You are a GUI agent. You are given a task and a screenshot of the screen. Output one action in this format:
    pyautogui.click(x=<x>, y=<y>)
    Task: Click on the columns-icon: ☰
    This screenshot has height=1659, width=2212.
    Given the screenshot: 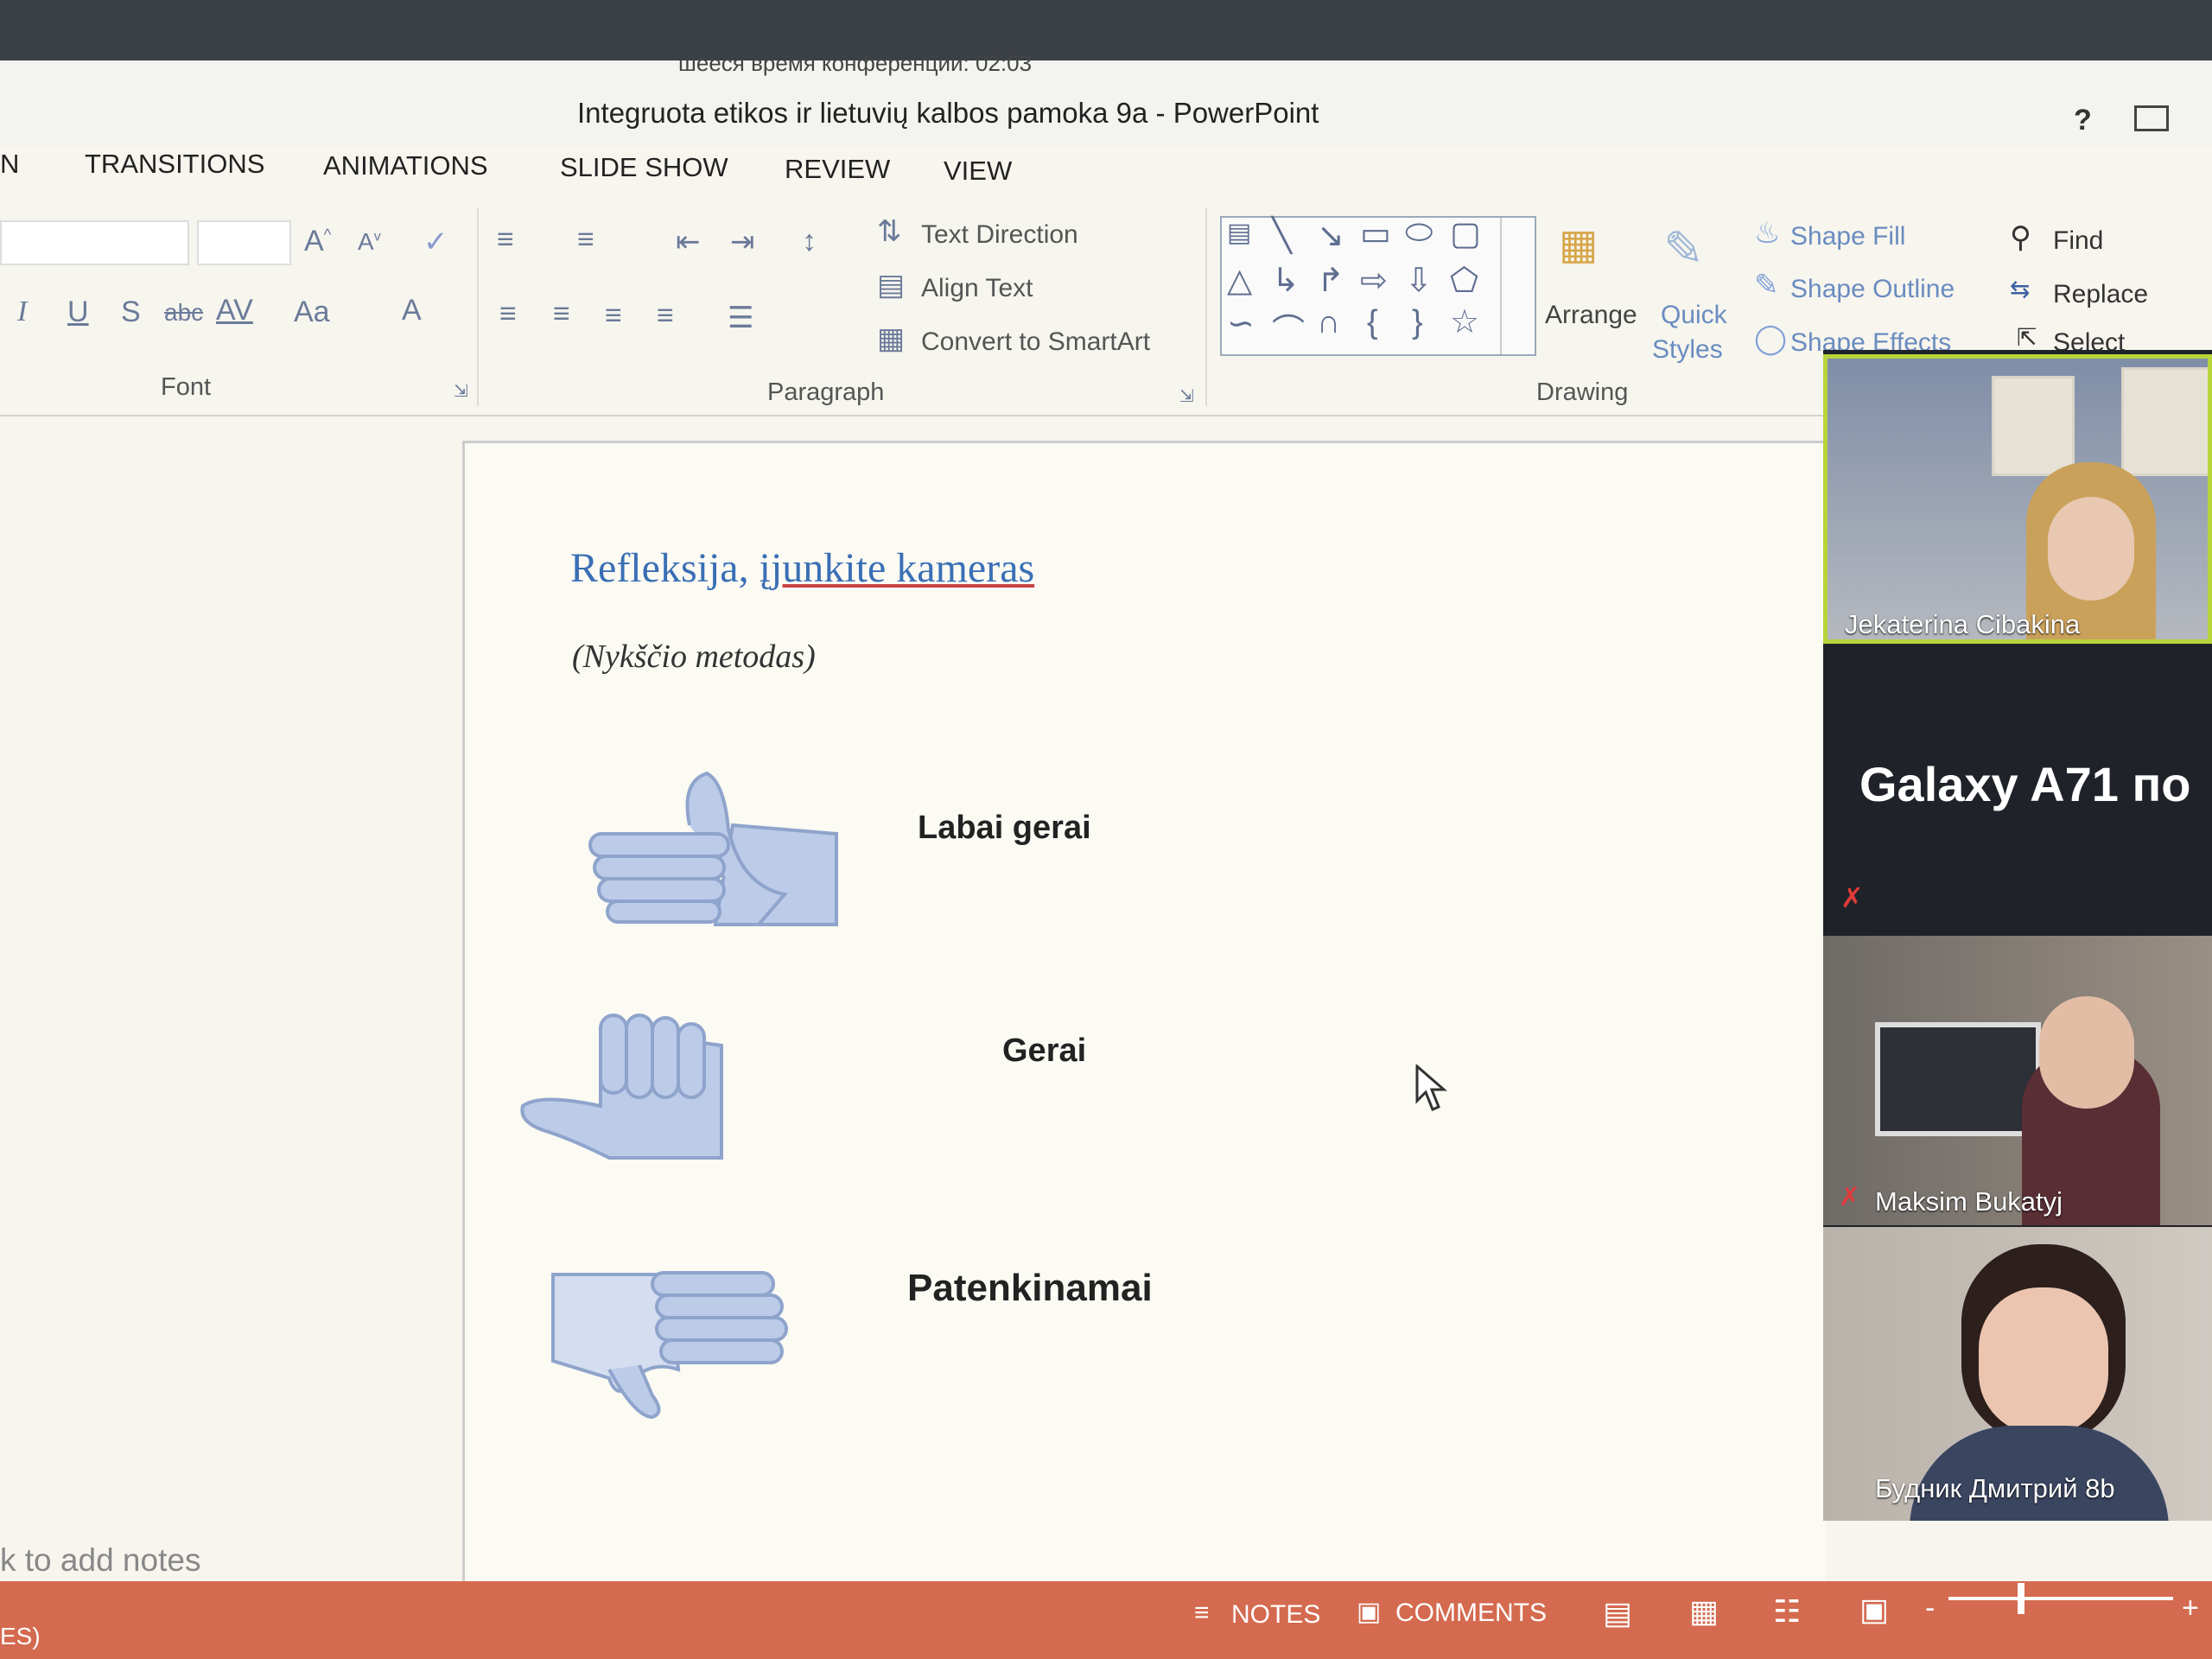 What is the action you would take?
    pyautogui.click(x=740, y=318)
    